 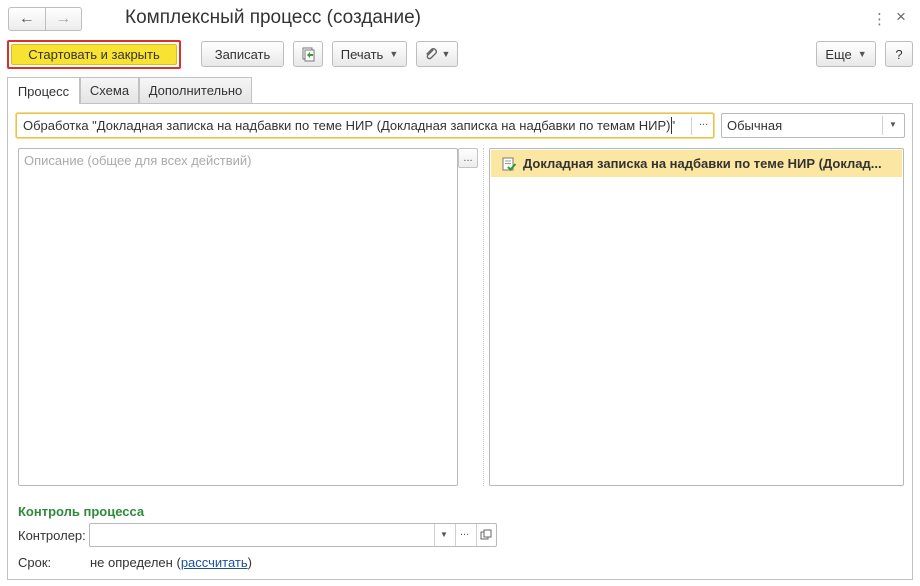 What do you see at coordinates (249, 562) in the screenshot?
I see `paren: )` at bounding box center [249, 562].